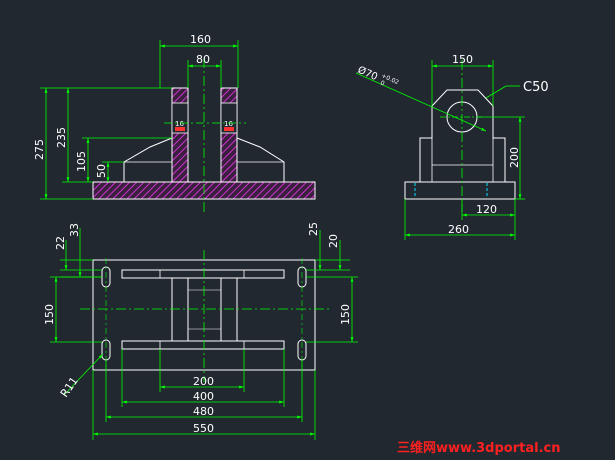  I want to click on dim-160: 160, so click(200, 39).